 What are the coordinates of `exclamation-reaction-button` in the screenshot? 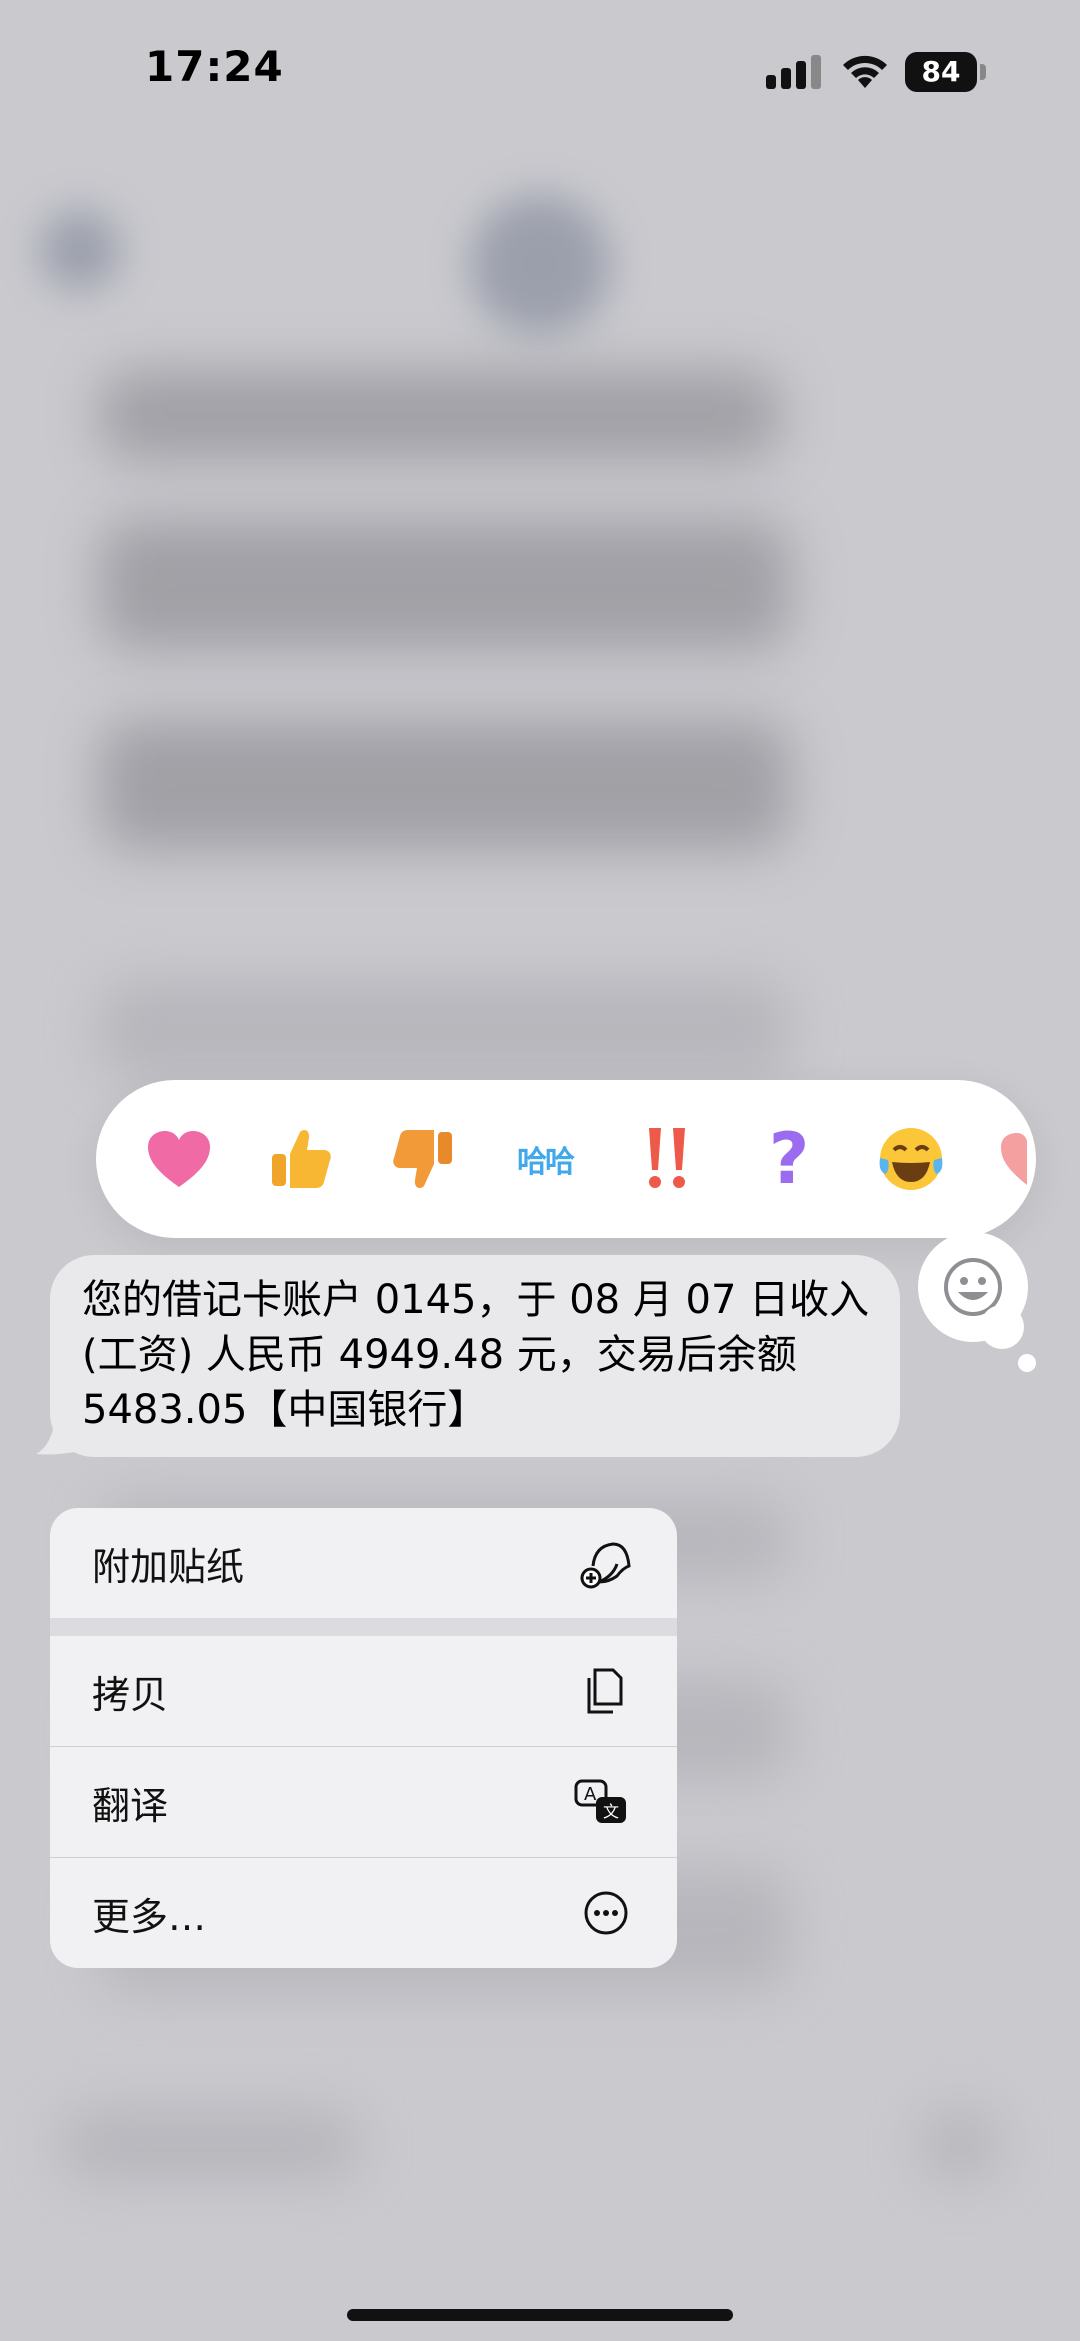 It's located at (667, 1159).